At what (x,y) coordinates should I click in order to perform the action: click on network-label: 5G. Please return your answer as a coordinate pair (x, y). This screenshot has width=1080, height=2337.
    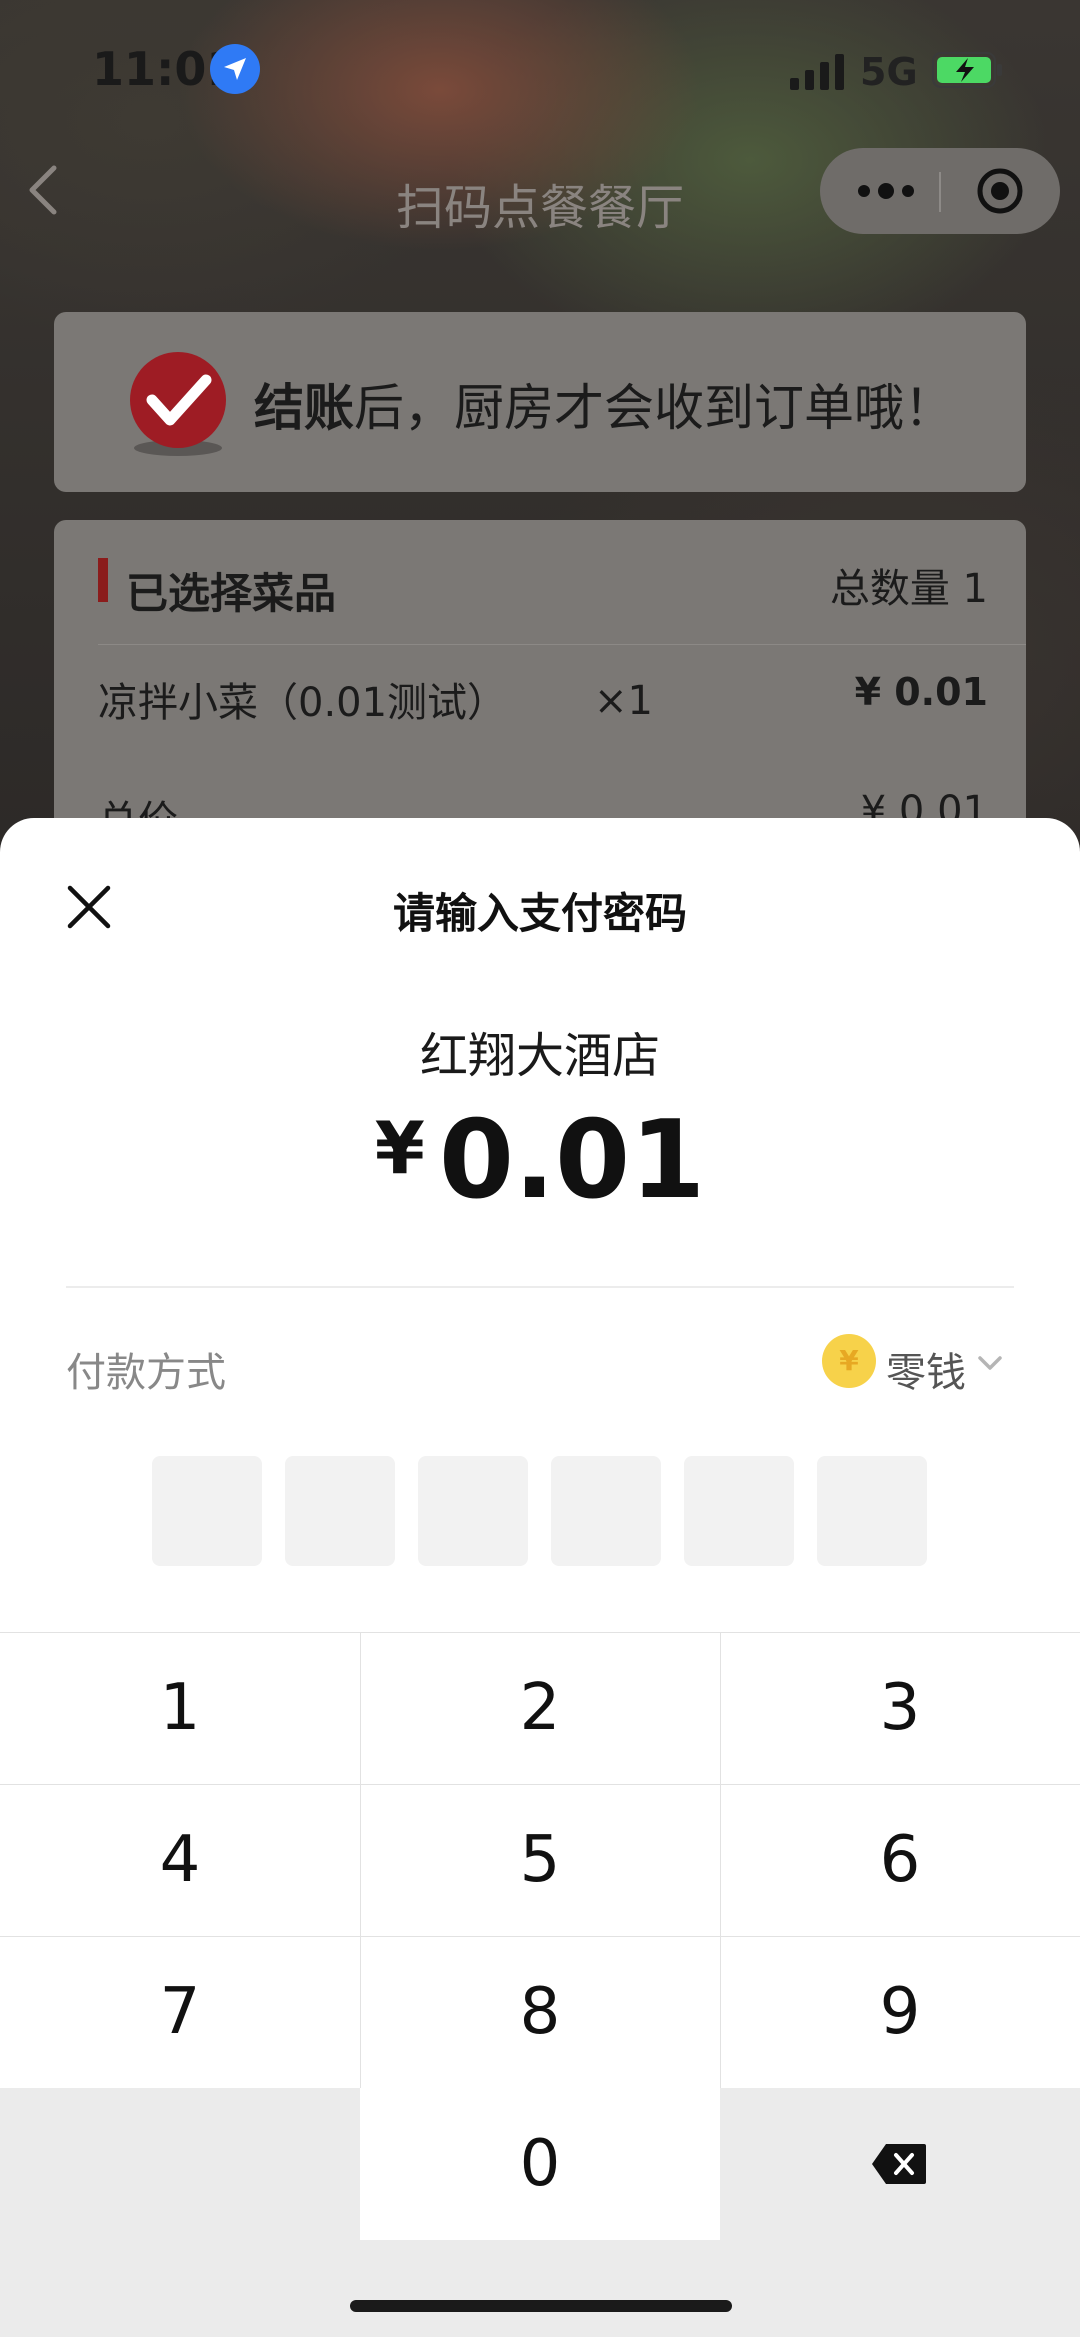
    Looking at the image, I should click on (889, 72).